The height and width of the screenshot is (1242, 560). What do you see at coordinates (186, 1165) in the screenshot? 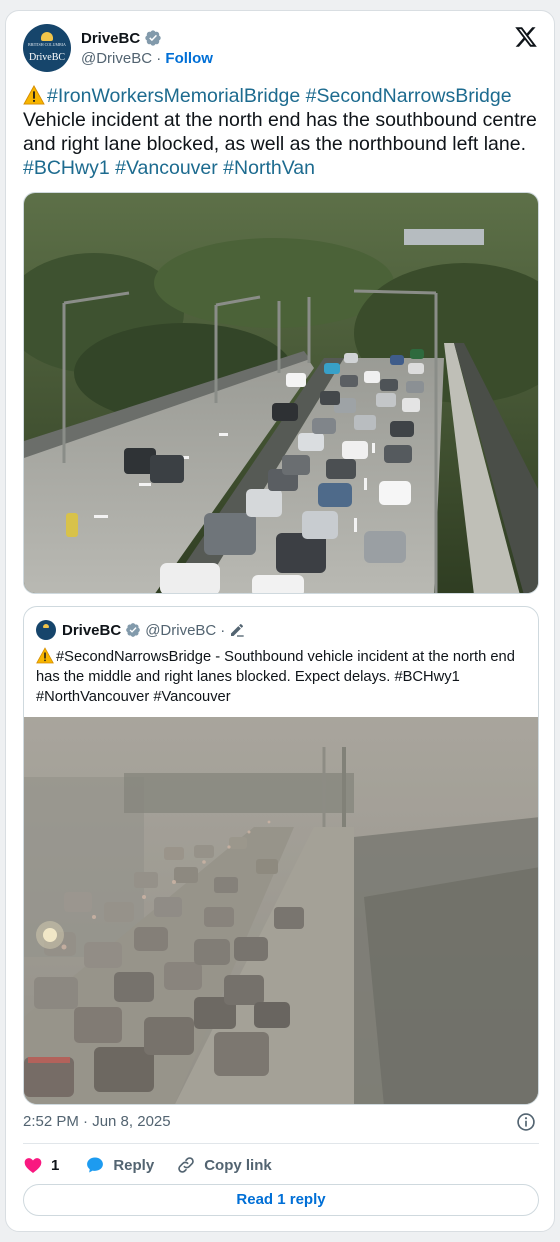
I see `link-icon` at bounding box center [186, 1165].